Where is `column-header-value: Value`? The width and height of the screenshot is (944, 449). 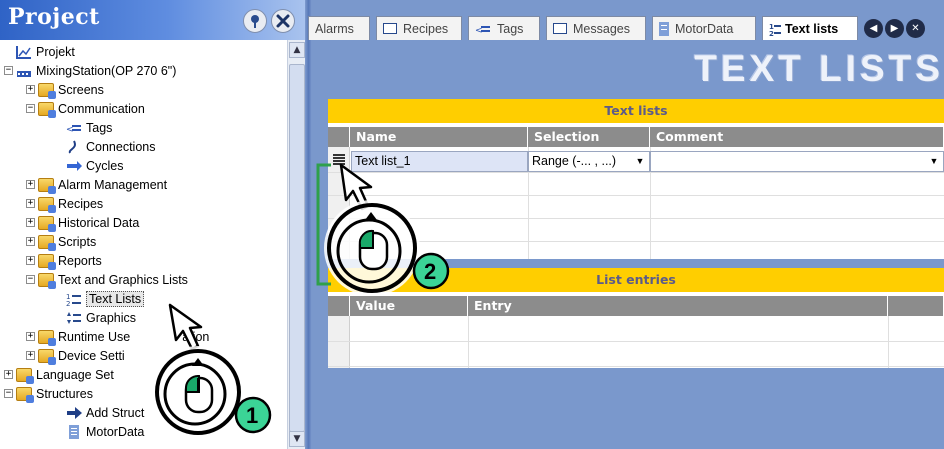
column-header-value: Value is located at coordinates (409, 306).